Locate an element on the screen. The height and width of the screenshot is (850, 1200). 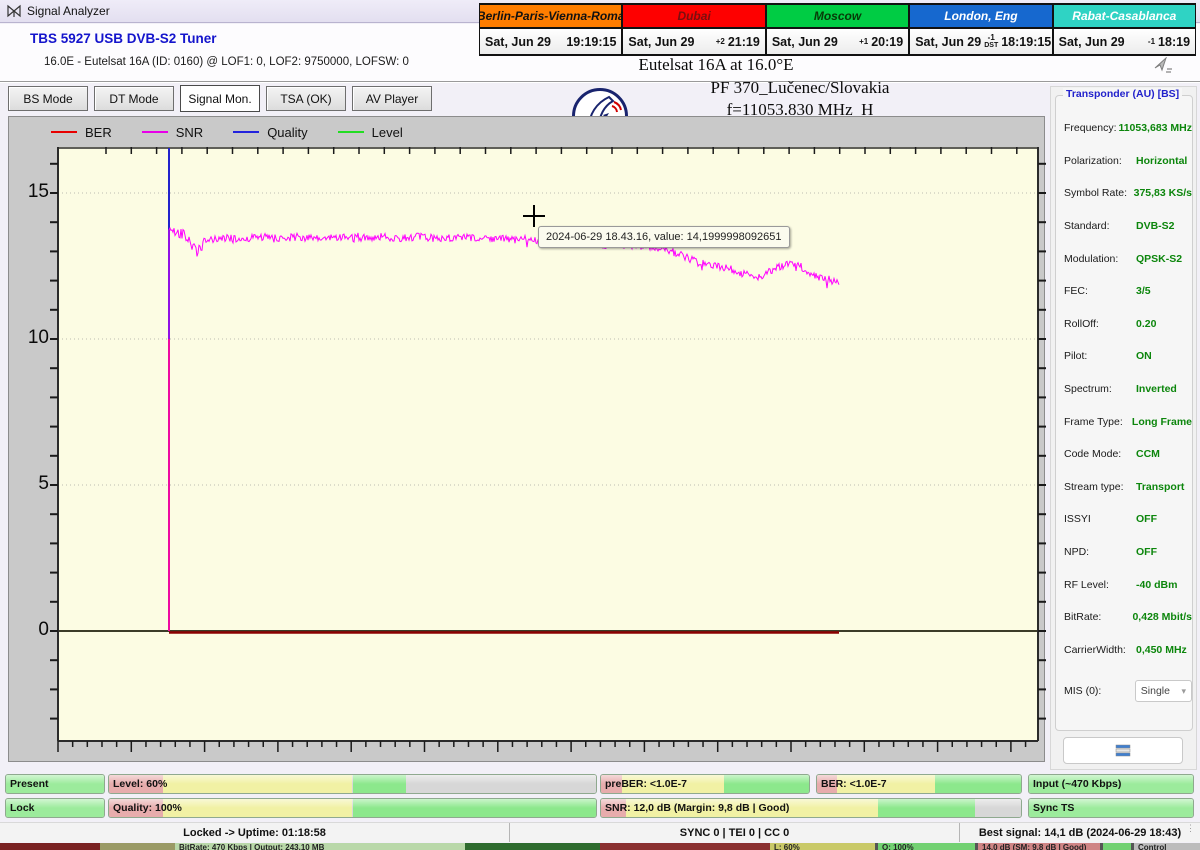
tab: Signal Mon. is located at coordinates (220, 98).